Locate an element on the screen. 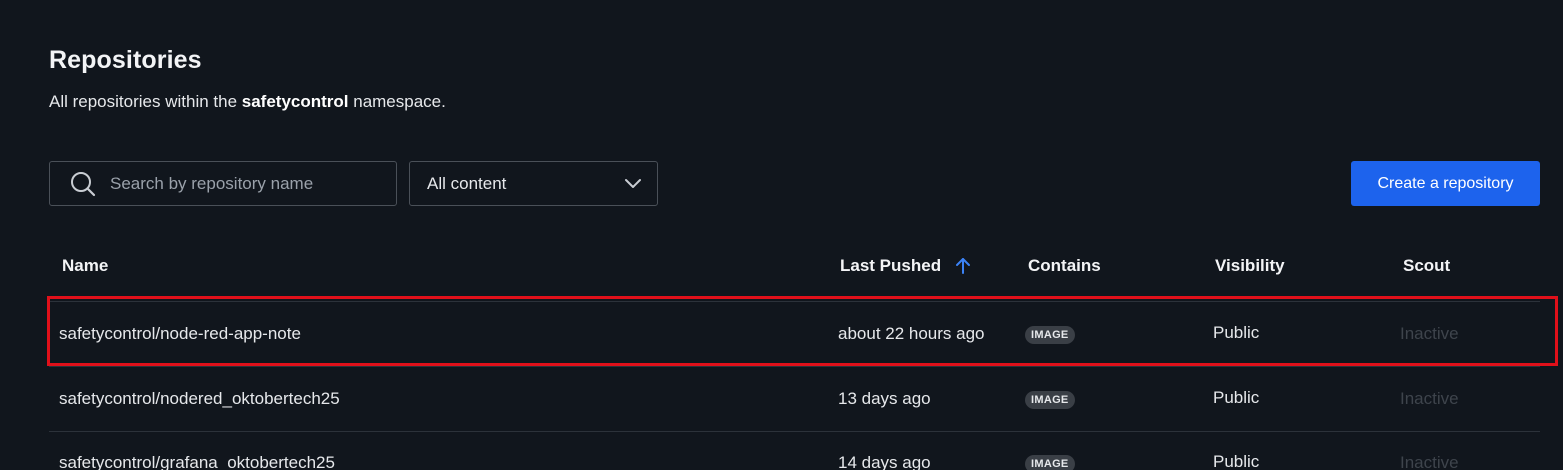 The image size is (1563, 470). repository-name-link: safetycontrol/node-red-app-note is located at coordinates (180, 334).